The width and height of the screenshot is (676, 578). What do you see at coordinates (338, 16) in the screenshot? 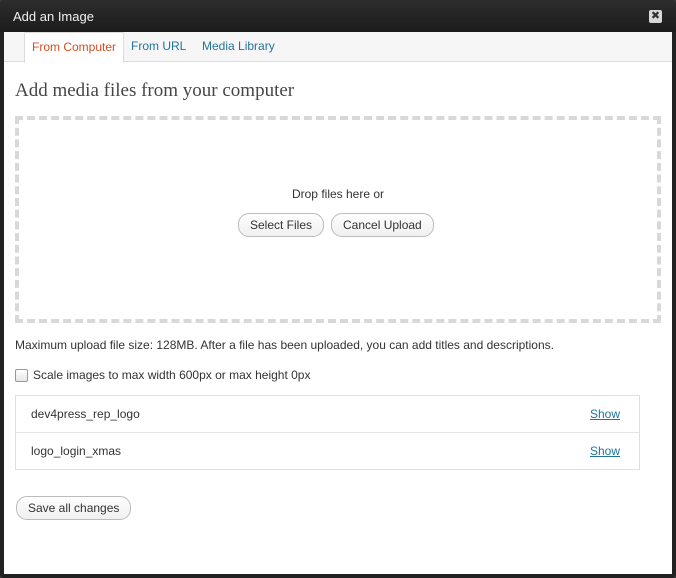
I see `dialog-titlebar: Add an Image ✖` at bounding box center [338, 16].